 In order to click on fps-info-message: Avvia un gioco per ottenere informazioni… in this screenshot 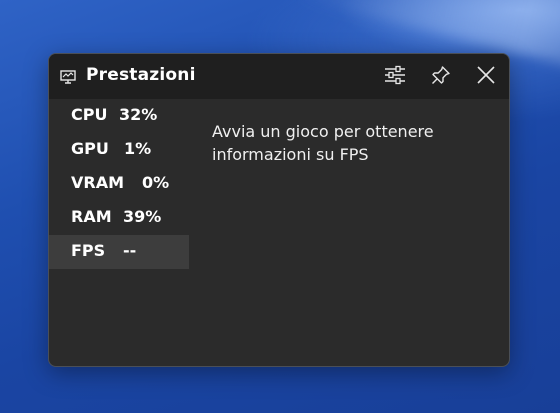, I will do `click(323, 143)`.